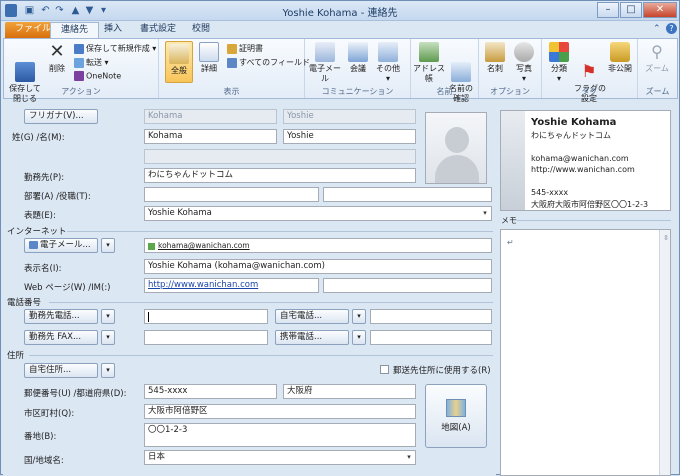  What do you see at coordinates (456, 408) in the screenshot?
I see `map-icon` at bounding box center [456, 408].